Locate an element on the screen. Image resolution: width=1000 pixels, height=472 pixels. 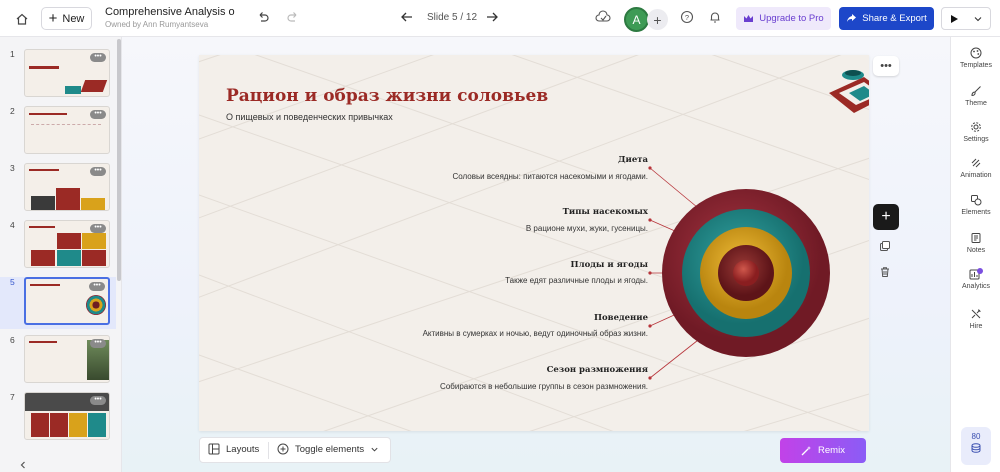
upgrade-to-pro-button: Upgrade to Pro is located at coordinates (783, 18).